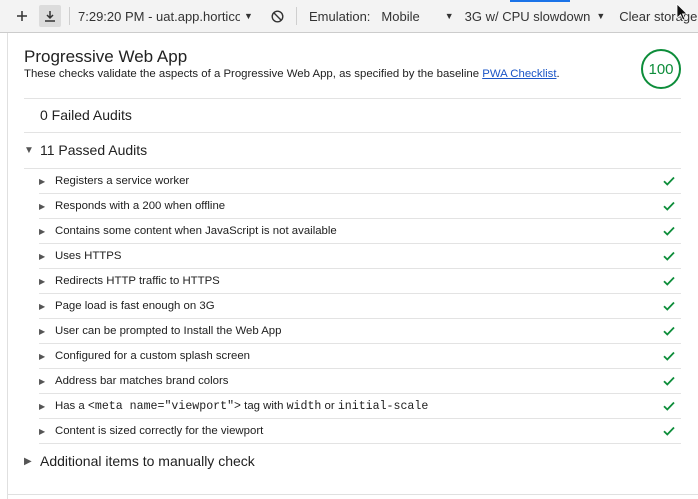 This screenshot has height=499, width=698. What do you see at coordinates (122, 181) in the screenshot?
I see `audit-title: Registers a service worker` at bounding box center [122, 181].